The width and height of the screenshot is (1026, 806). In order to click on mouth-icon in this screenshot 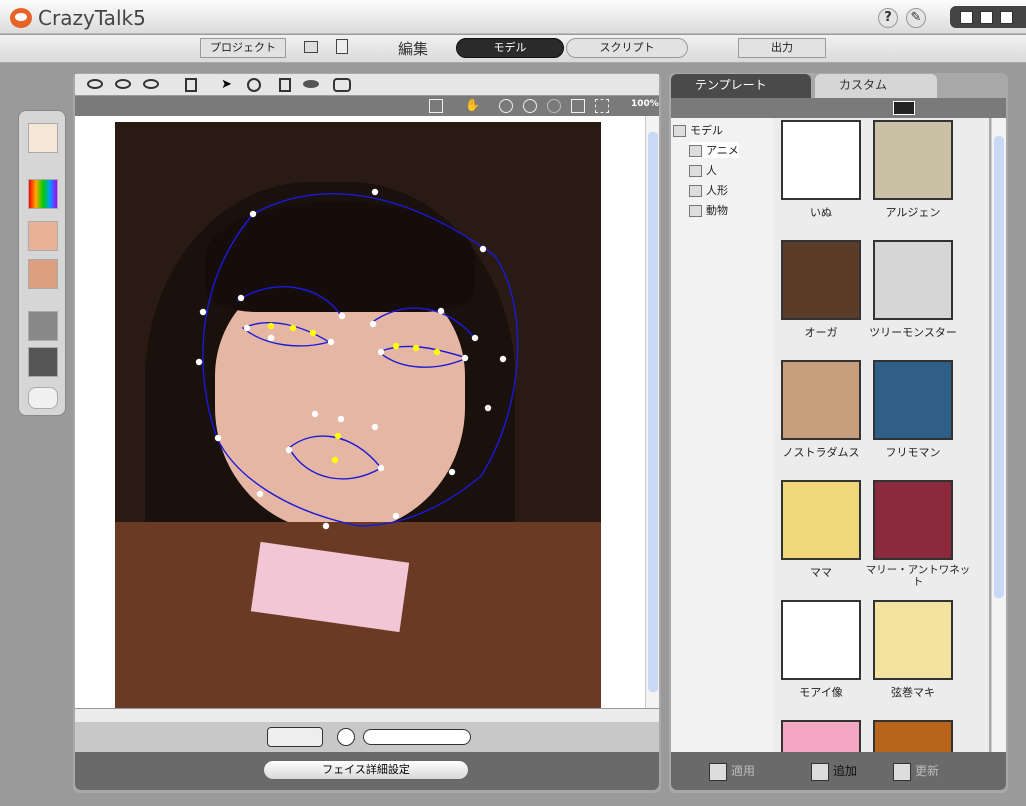, I will do `click(311, 84)`.